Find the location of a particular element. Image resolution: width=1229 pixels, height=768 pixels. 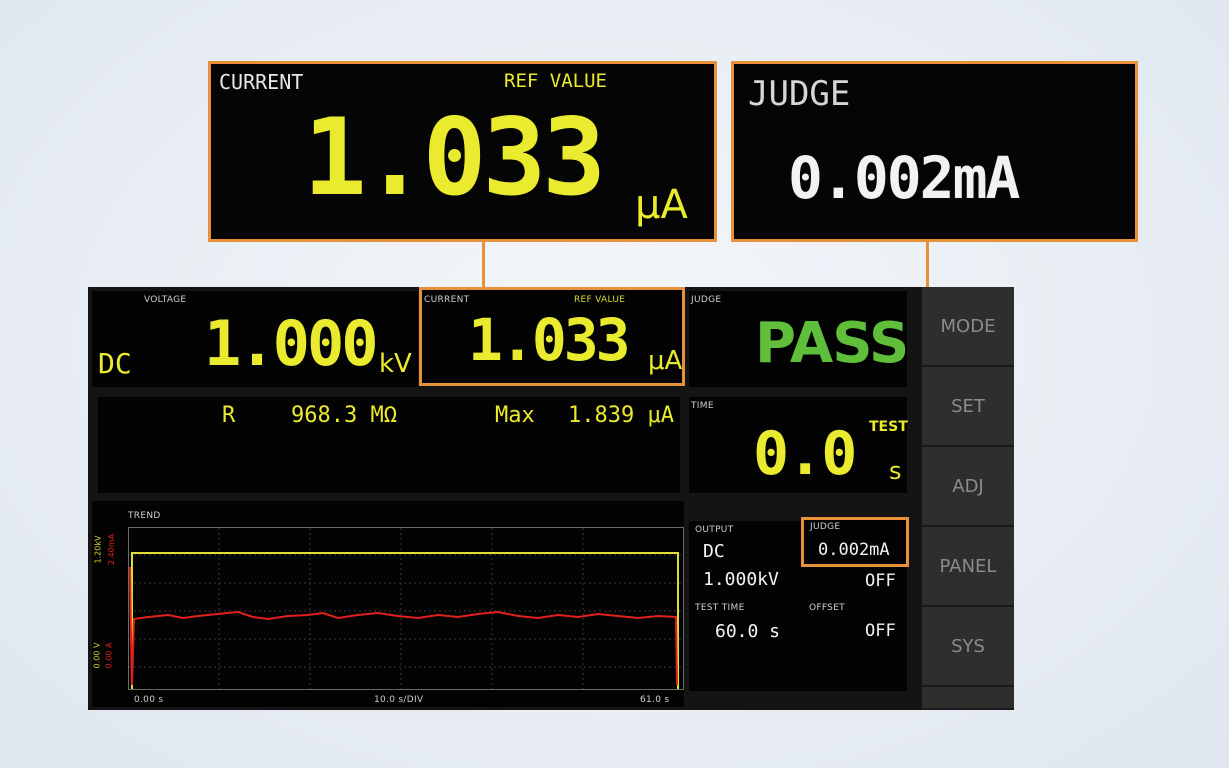

output-label: OUTPUT is located at coordinates (714, 530).